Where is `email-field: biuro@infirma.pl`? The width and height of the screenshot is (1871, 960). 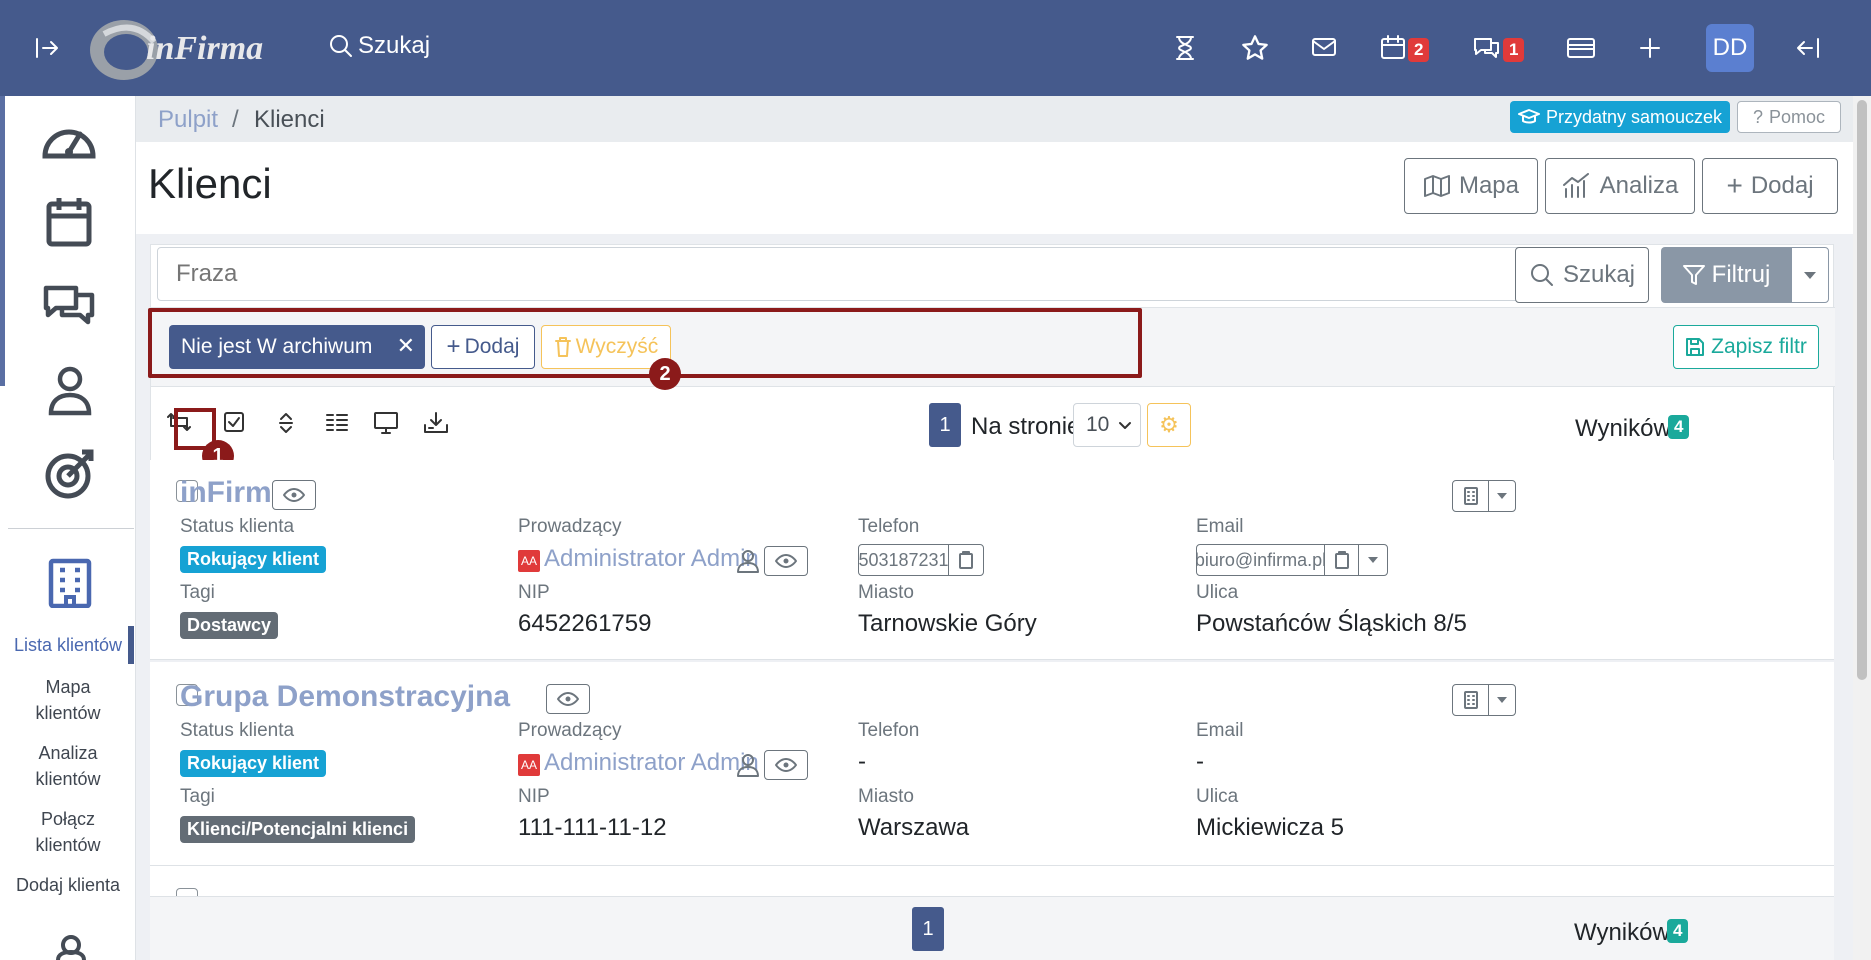 email-field: biuro@infirma.pl is located at coordinates (1291, 560).